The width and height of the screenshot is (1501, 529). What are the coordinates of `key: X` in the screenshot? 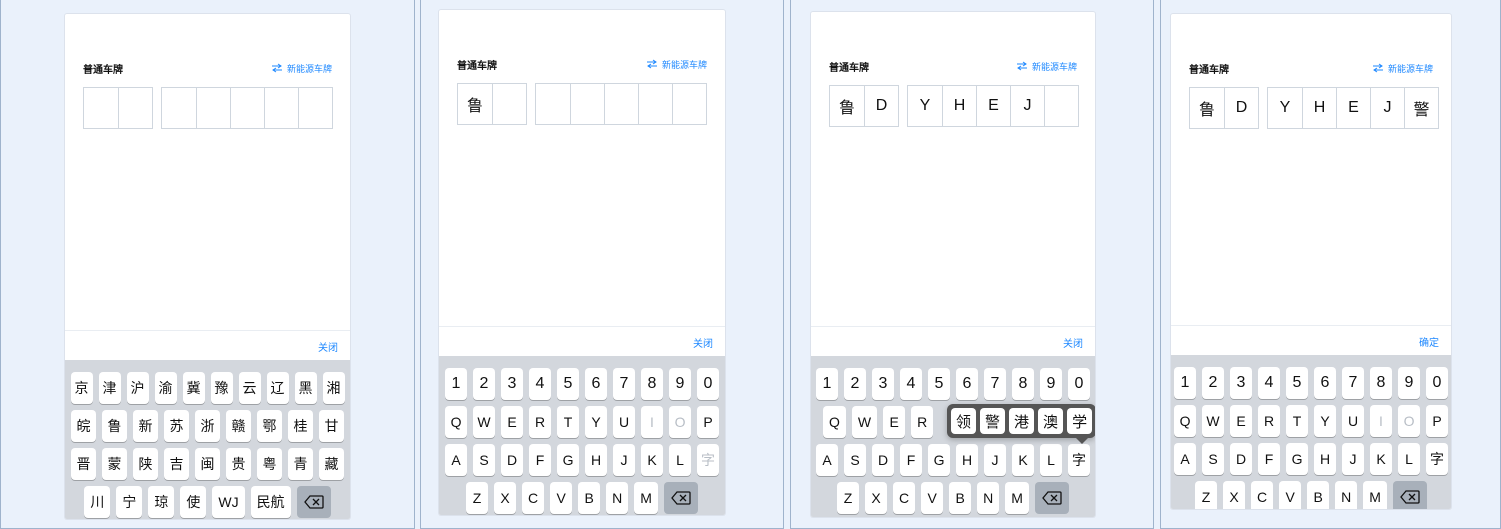 It's located at (876, 498).